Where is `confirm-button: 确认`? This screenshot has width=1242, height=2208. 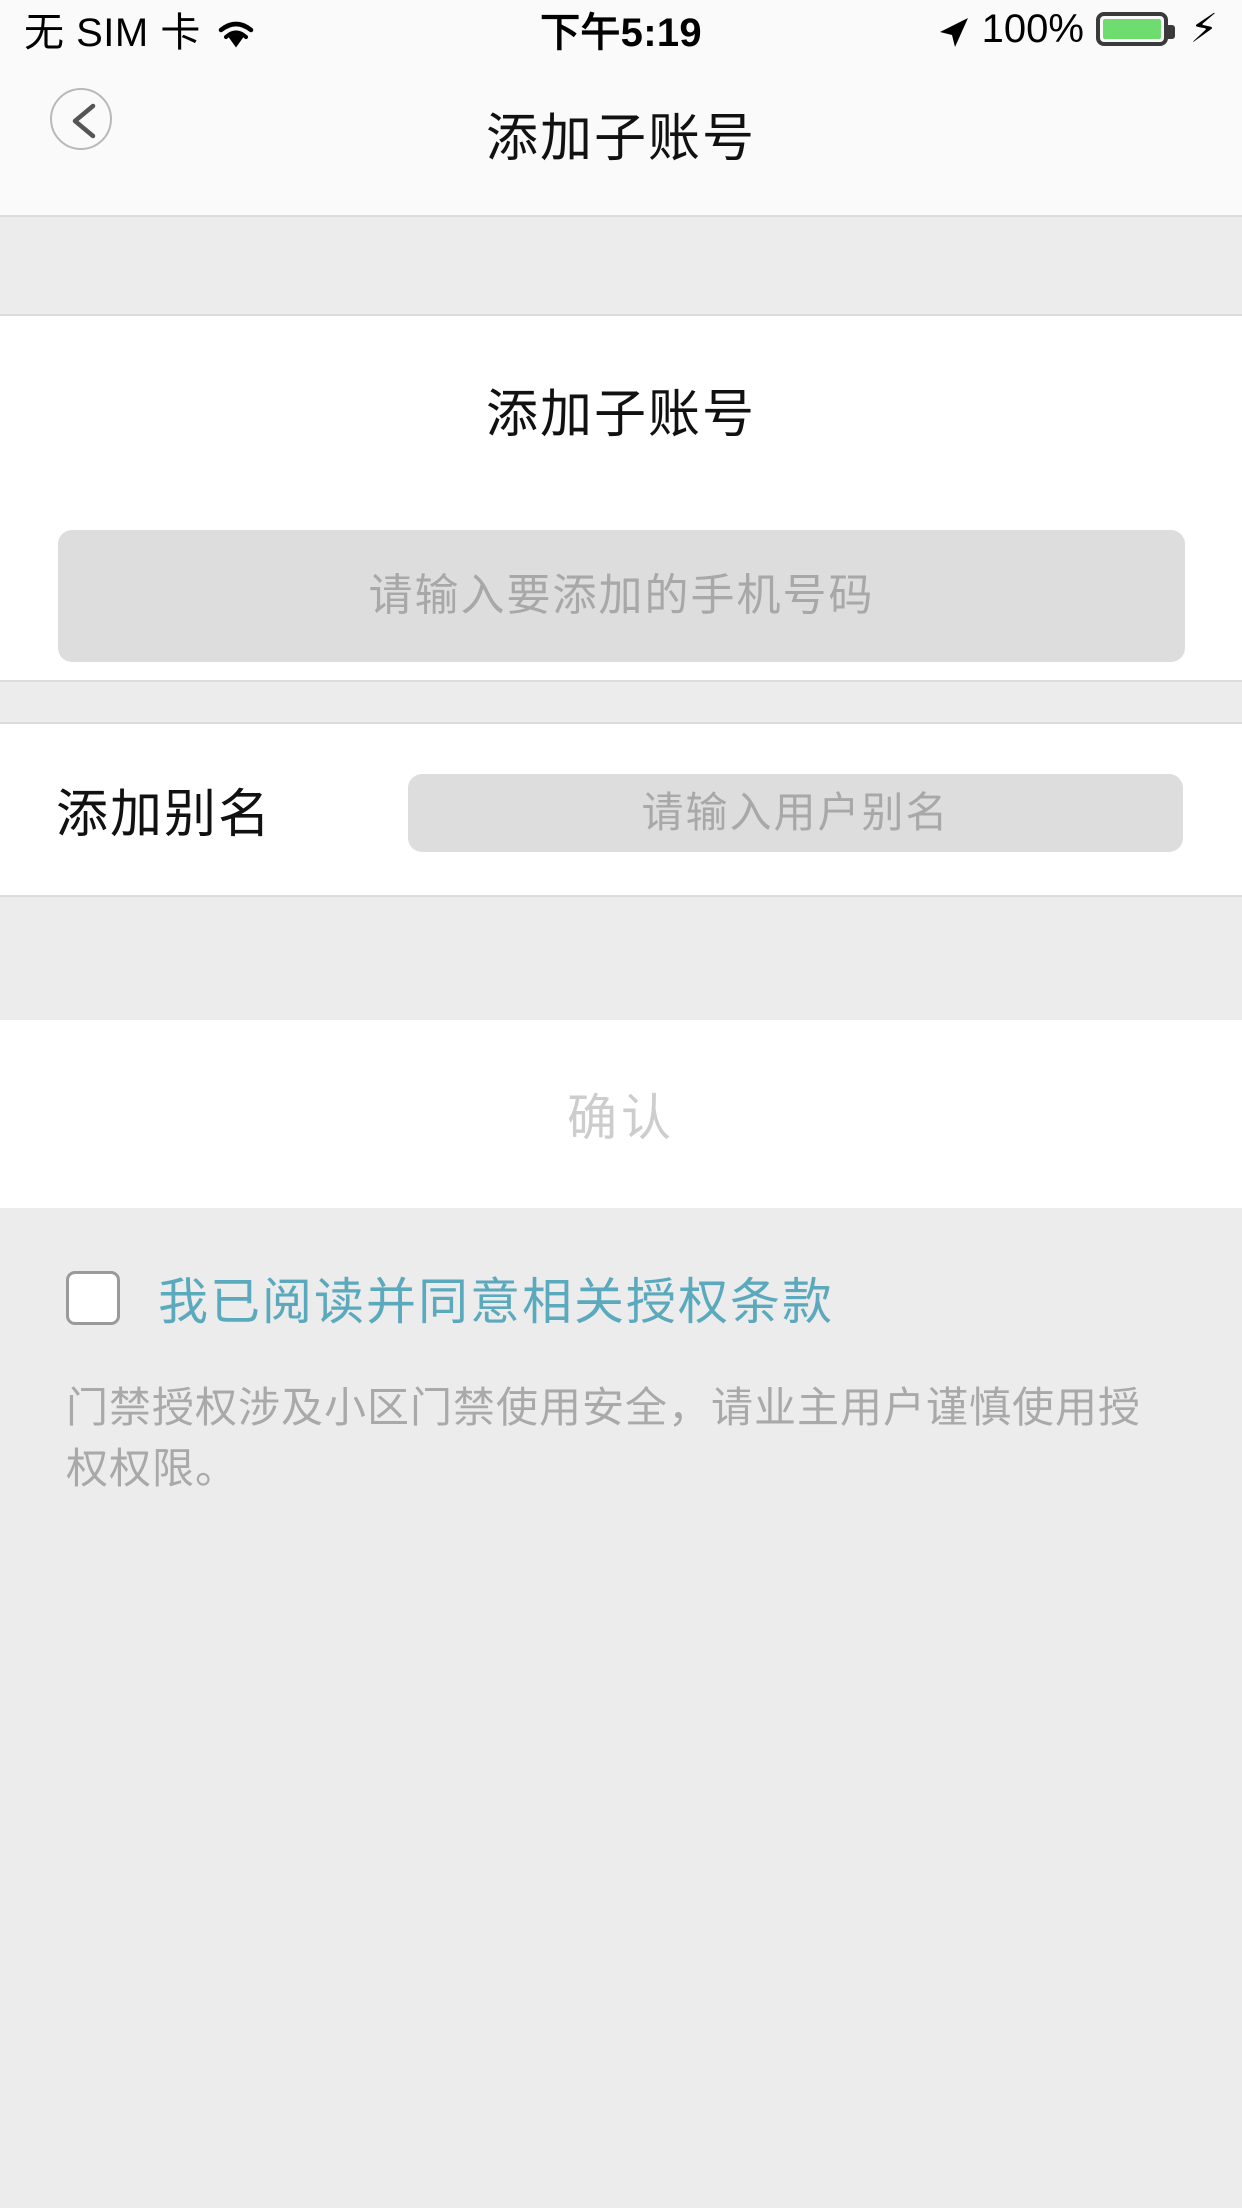
confirm-button: 确认 is located at coordinates (621, 1114).